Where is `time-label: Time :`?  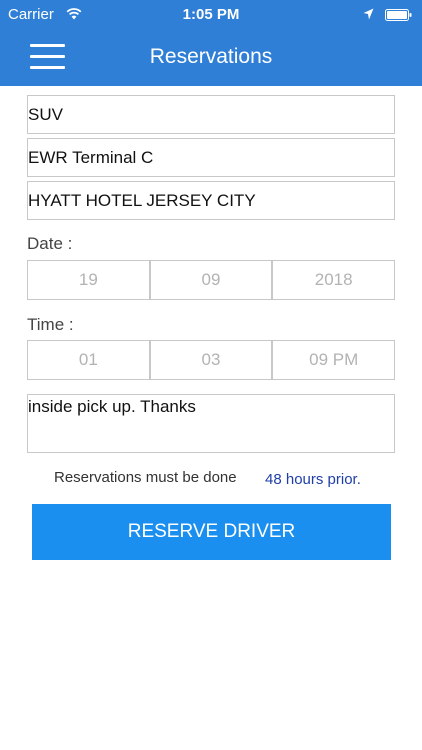 time-label: Time : is located at coordinates (50, 324).